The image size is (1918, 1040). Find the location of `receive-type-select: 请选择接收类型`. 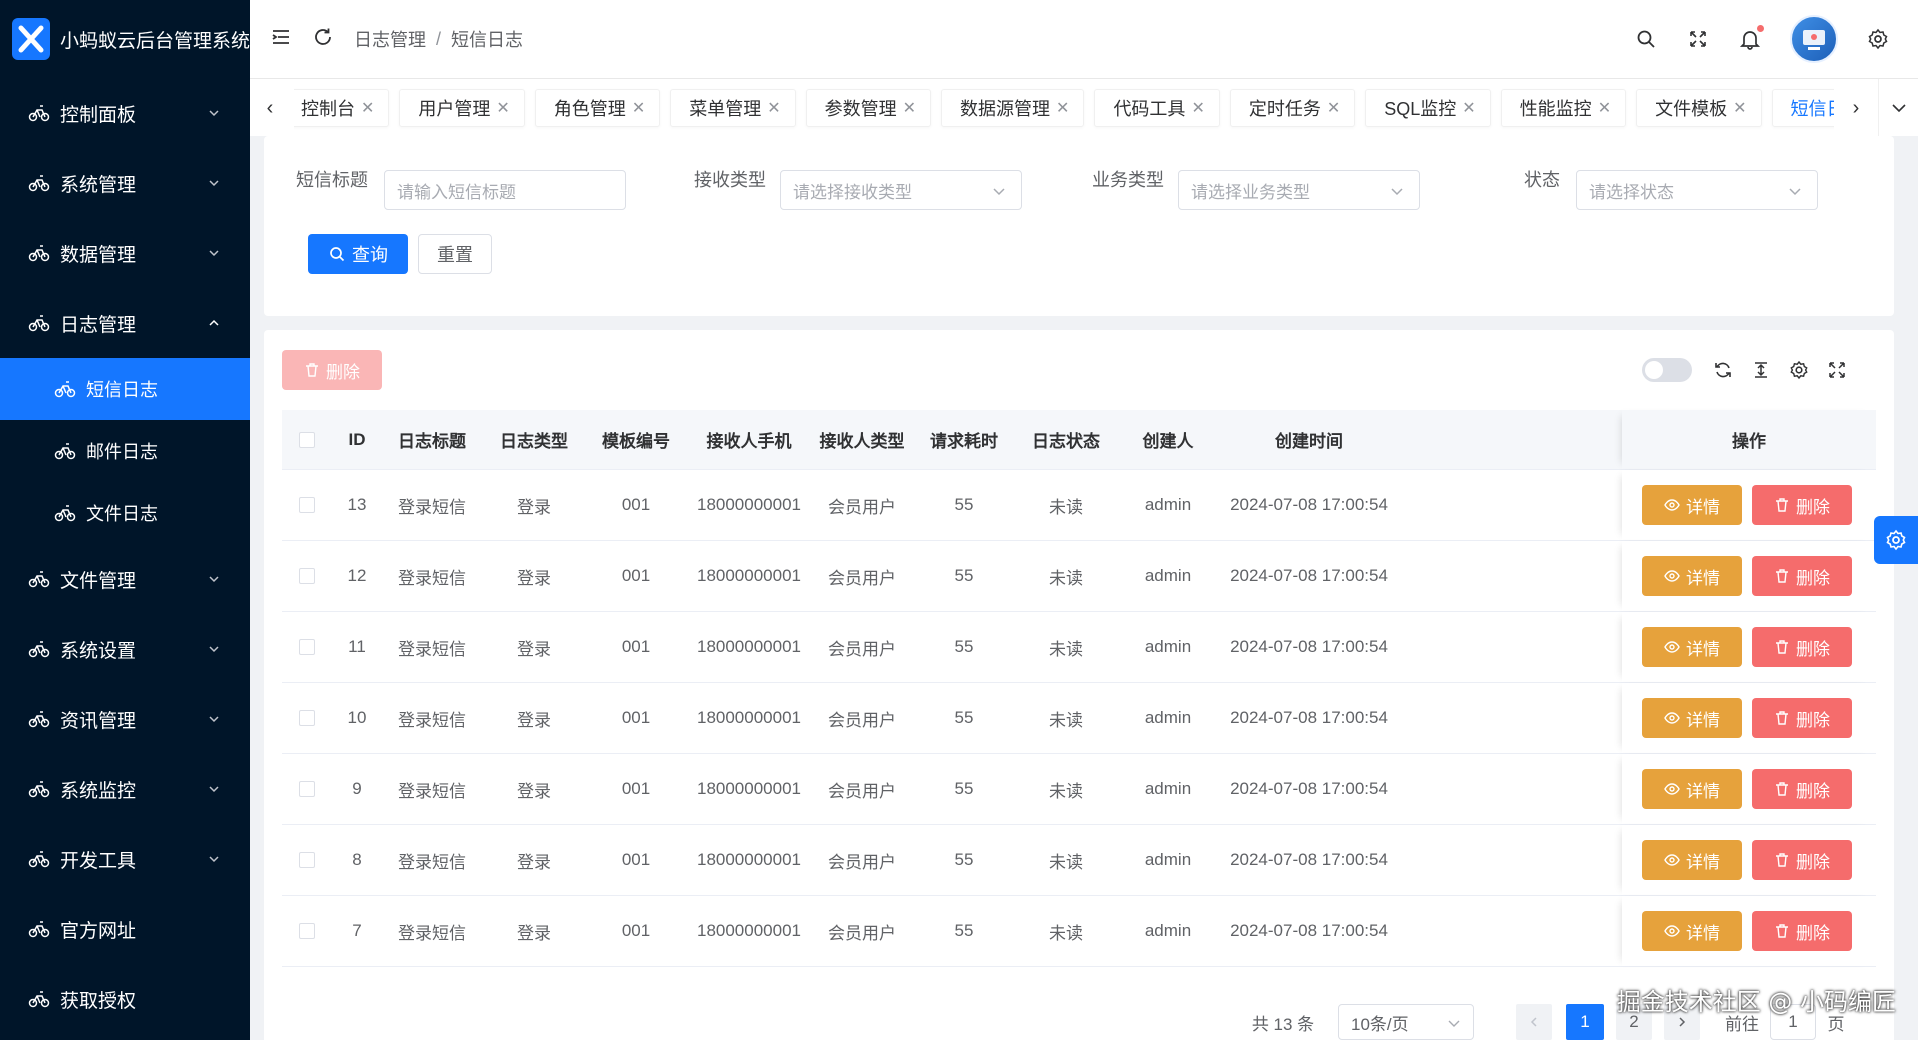

receive-type-select: 请选择接收类型 is located at coordinates (901, 190).